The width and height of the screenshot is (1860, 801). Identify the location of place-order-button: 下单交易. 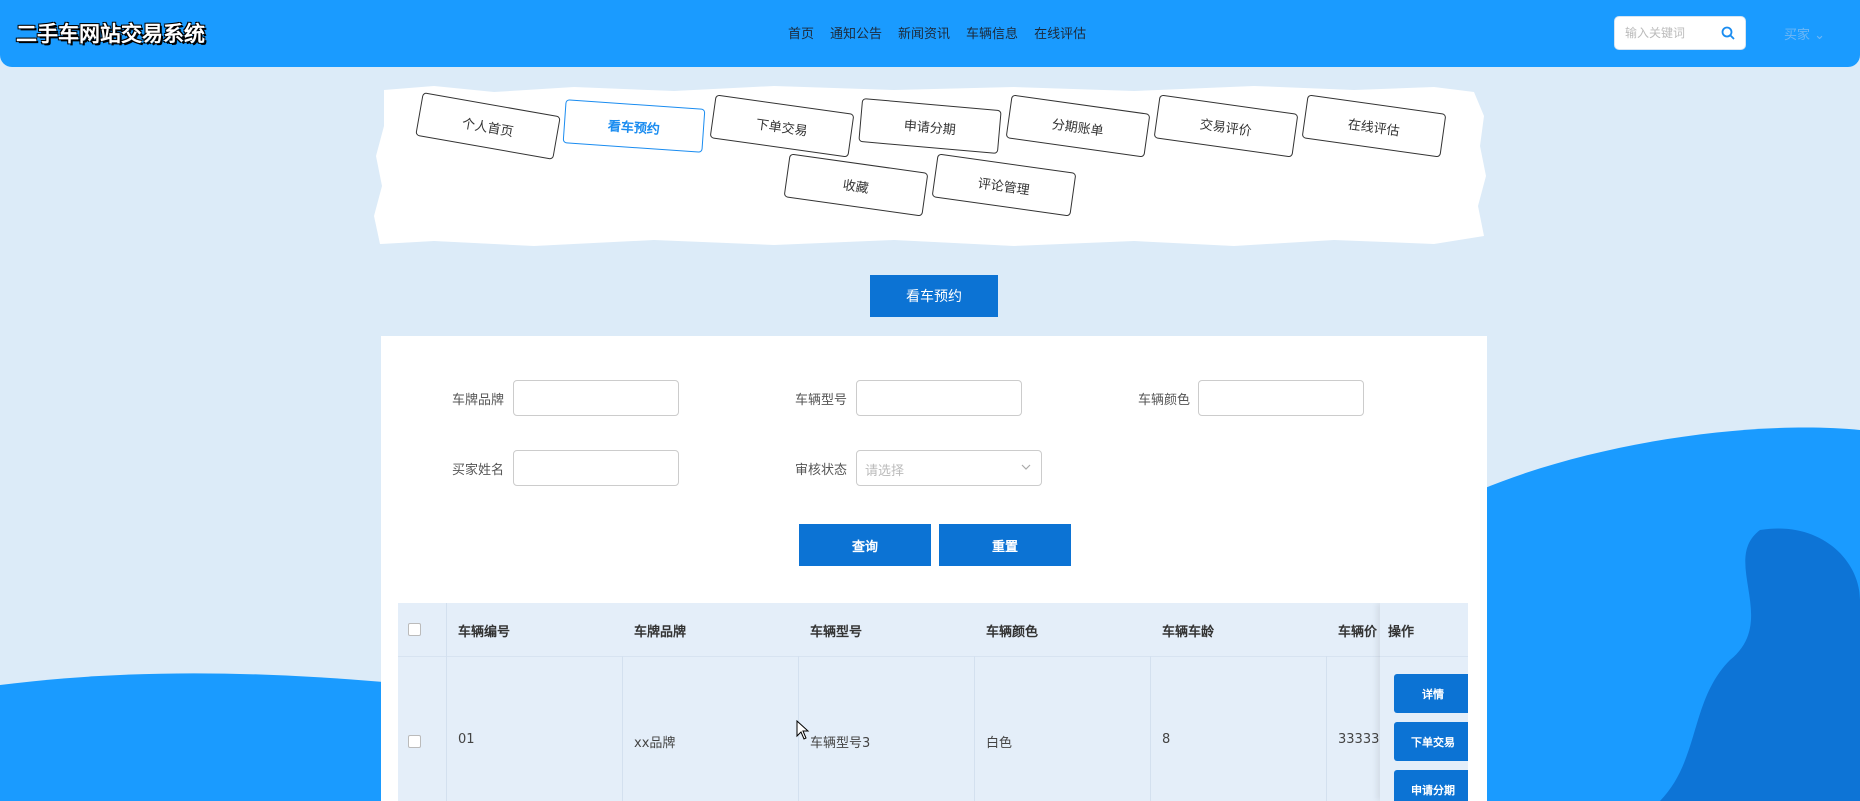
(1431, 741).